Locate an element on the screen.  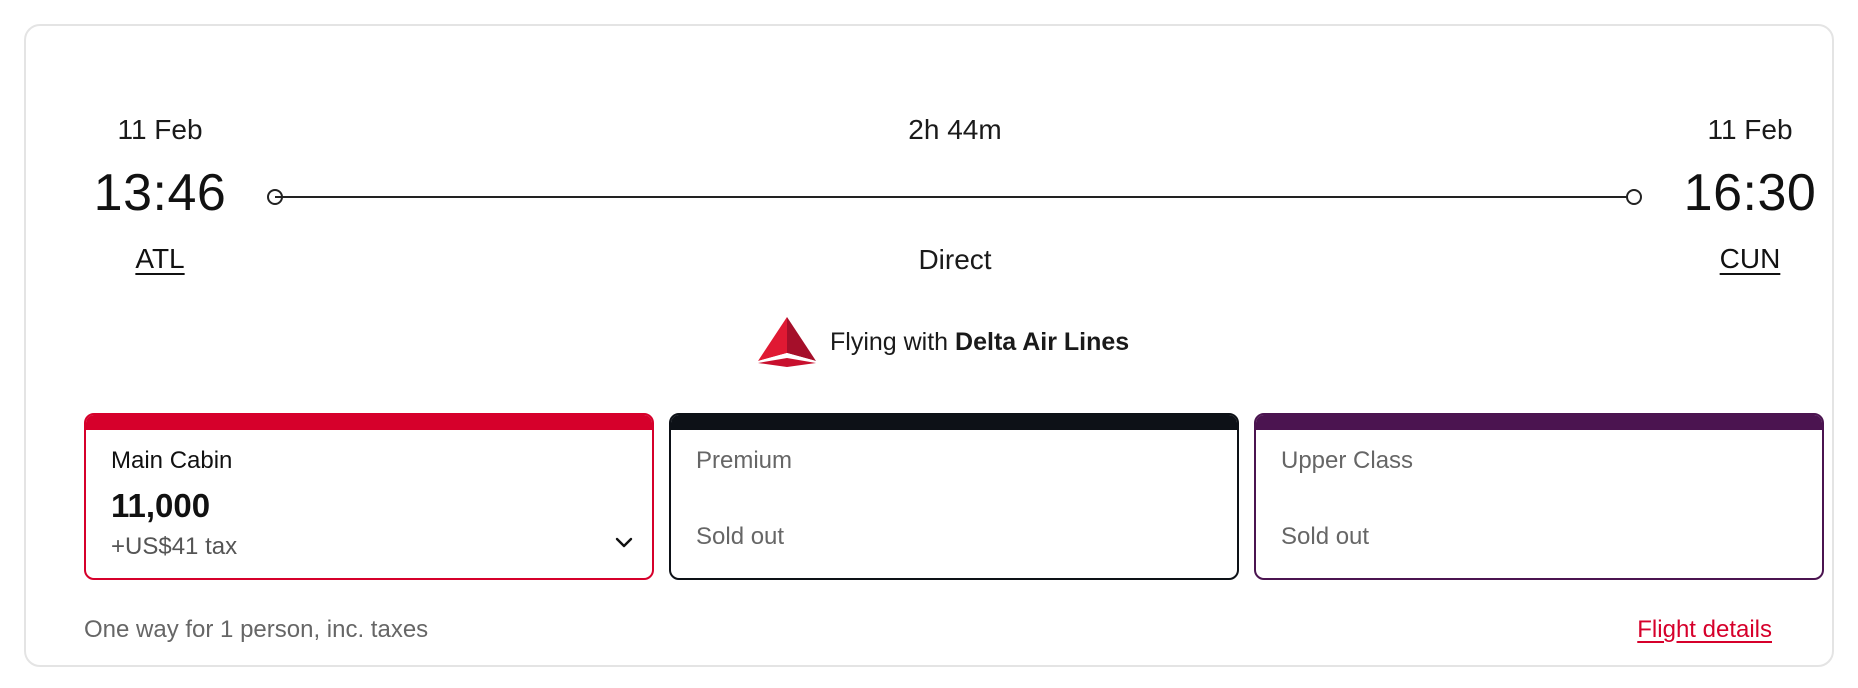
arrival-time: 16:30 is located at coordinates (1750, 193).